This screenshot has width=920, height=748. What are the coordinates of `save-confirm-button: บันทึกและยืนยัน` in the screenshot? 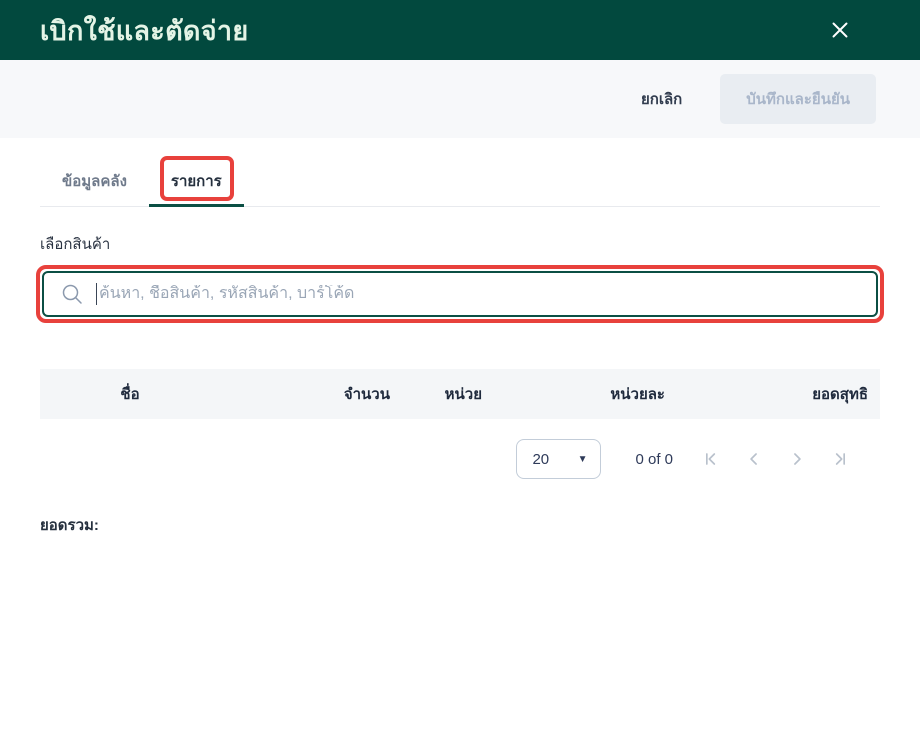 It's located at (798, 99).